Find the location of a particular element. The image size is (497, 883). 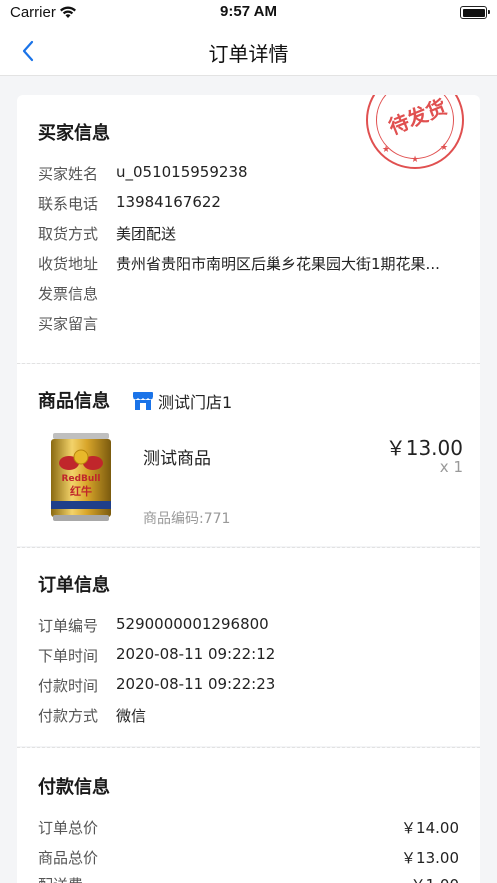

delivery-fee-value: ￥1.00 is located at coordinates (435, 878).